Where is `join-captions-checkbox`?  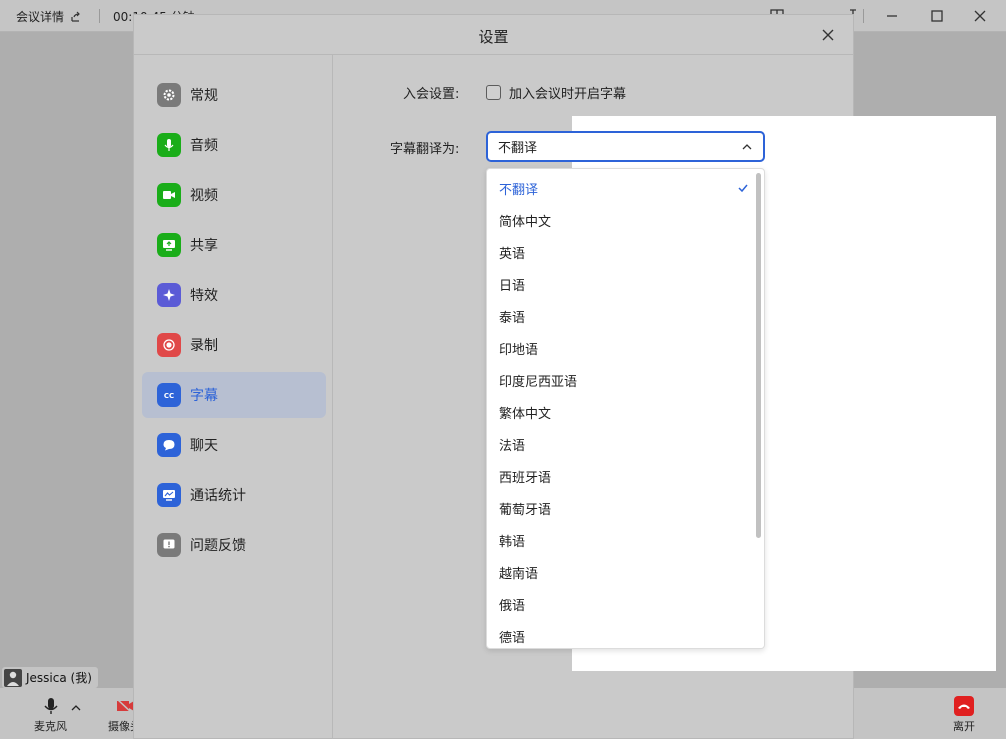
join-captions-checkbox is located at coordinates (493, 92).